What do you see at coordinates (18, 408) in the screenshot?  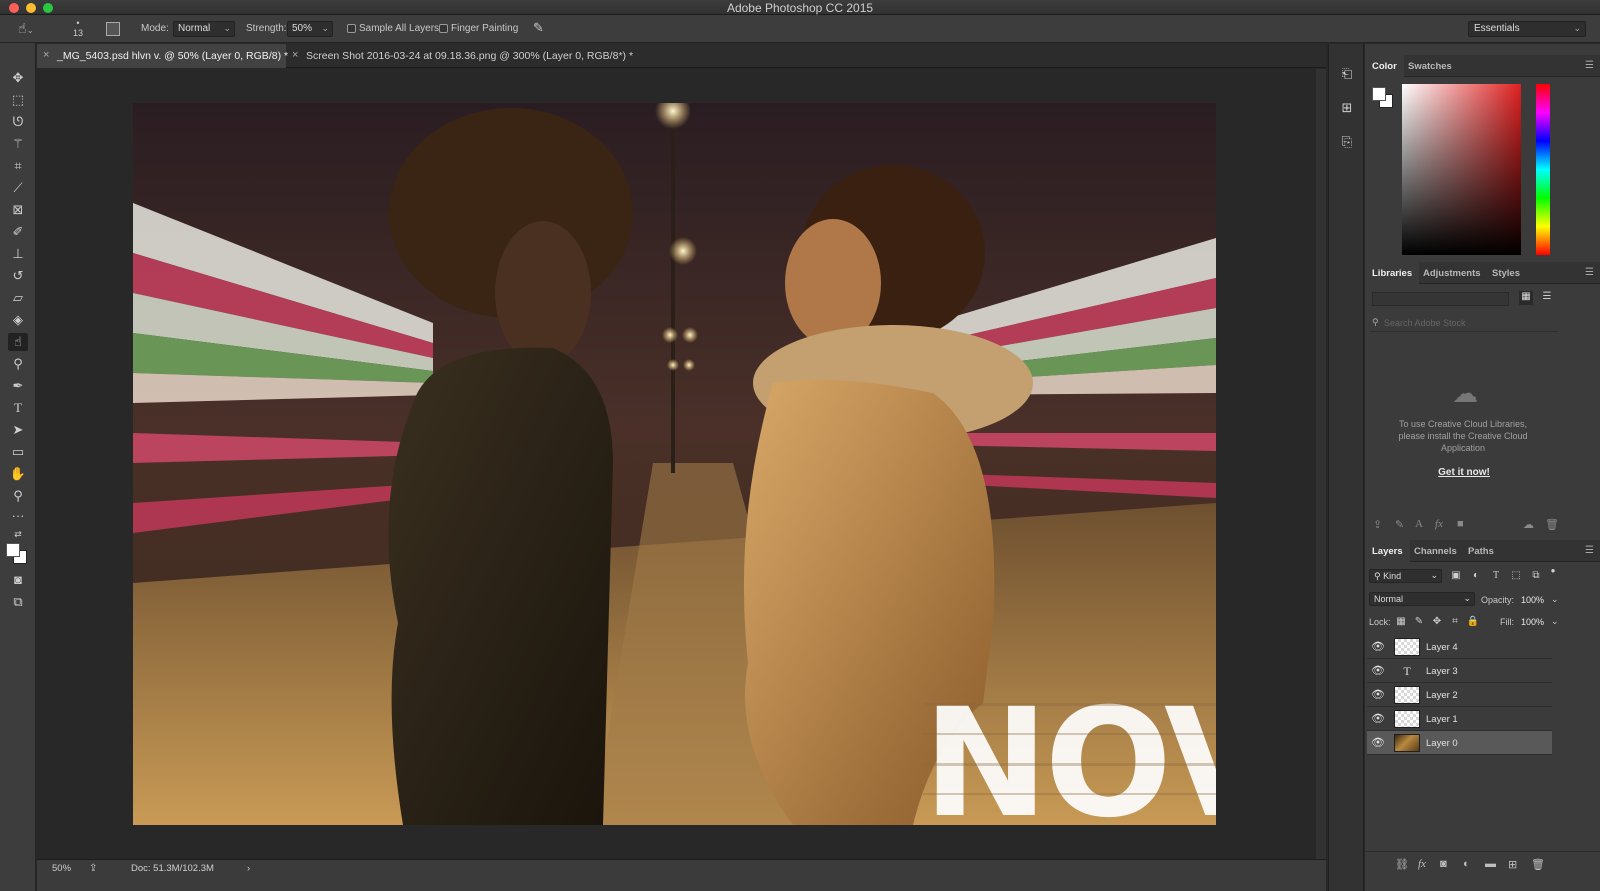 I see `type-tool-icon: T` at bounding box center [18, 408].